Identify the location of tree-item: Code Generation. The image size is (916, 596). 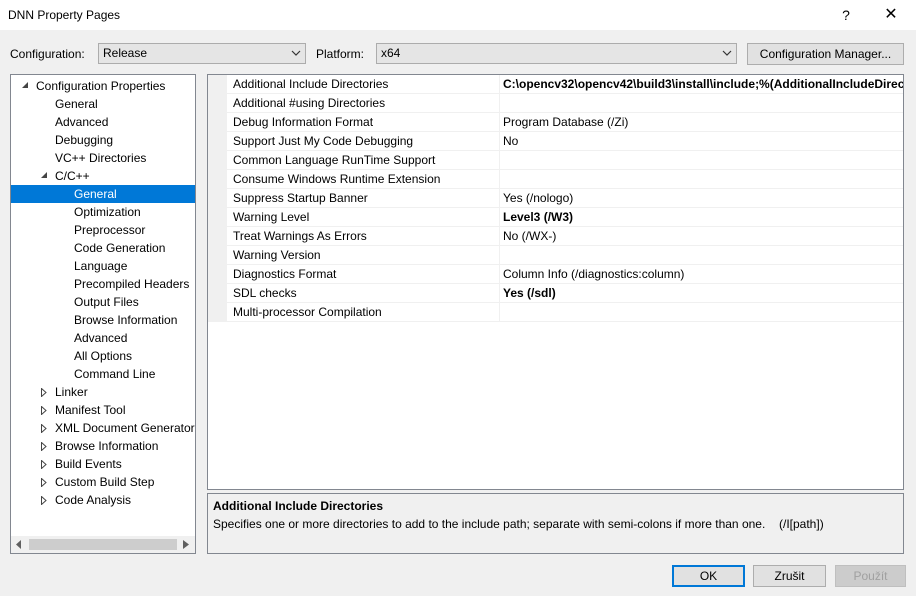
(103, 248).